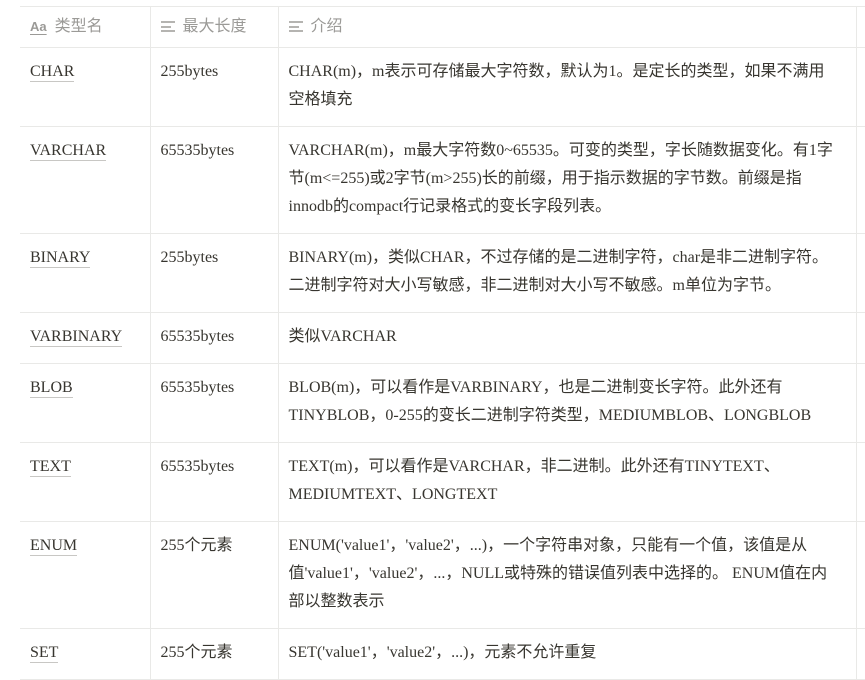  What do you see at coordinates (38, 26) in the screenshot?
I see `text-type-icon: Aa` at bounding box center [38, 26].